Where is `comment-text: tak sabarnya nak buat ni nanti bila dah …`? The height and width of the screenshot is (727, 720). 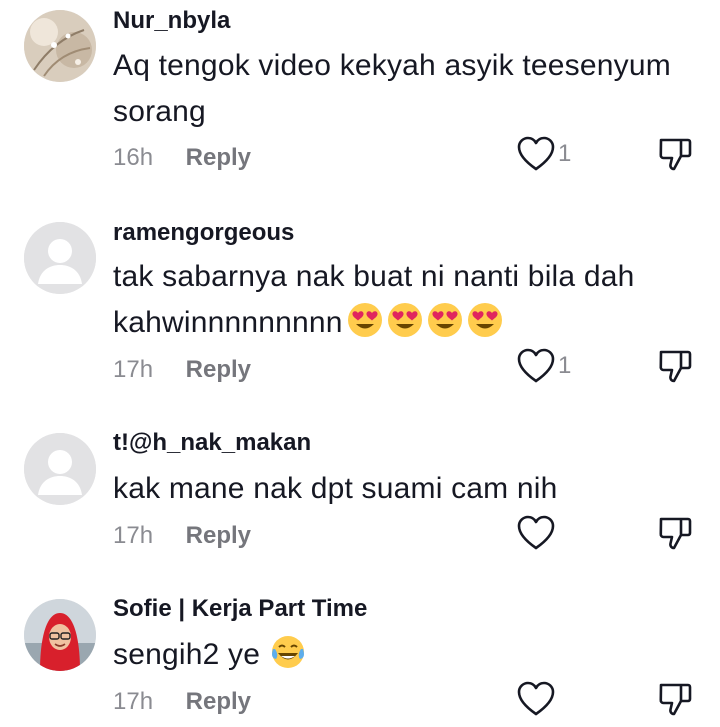 comment-text: tak sabarnya nak buat ni nanti bila dah … is located at coordinates (408, 300).